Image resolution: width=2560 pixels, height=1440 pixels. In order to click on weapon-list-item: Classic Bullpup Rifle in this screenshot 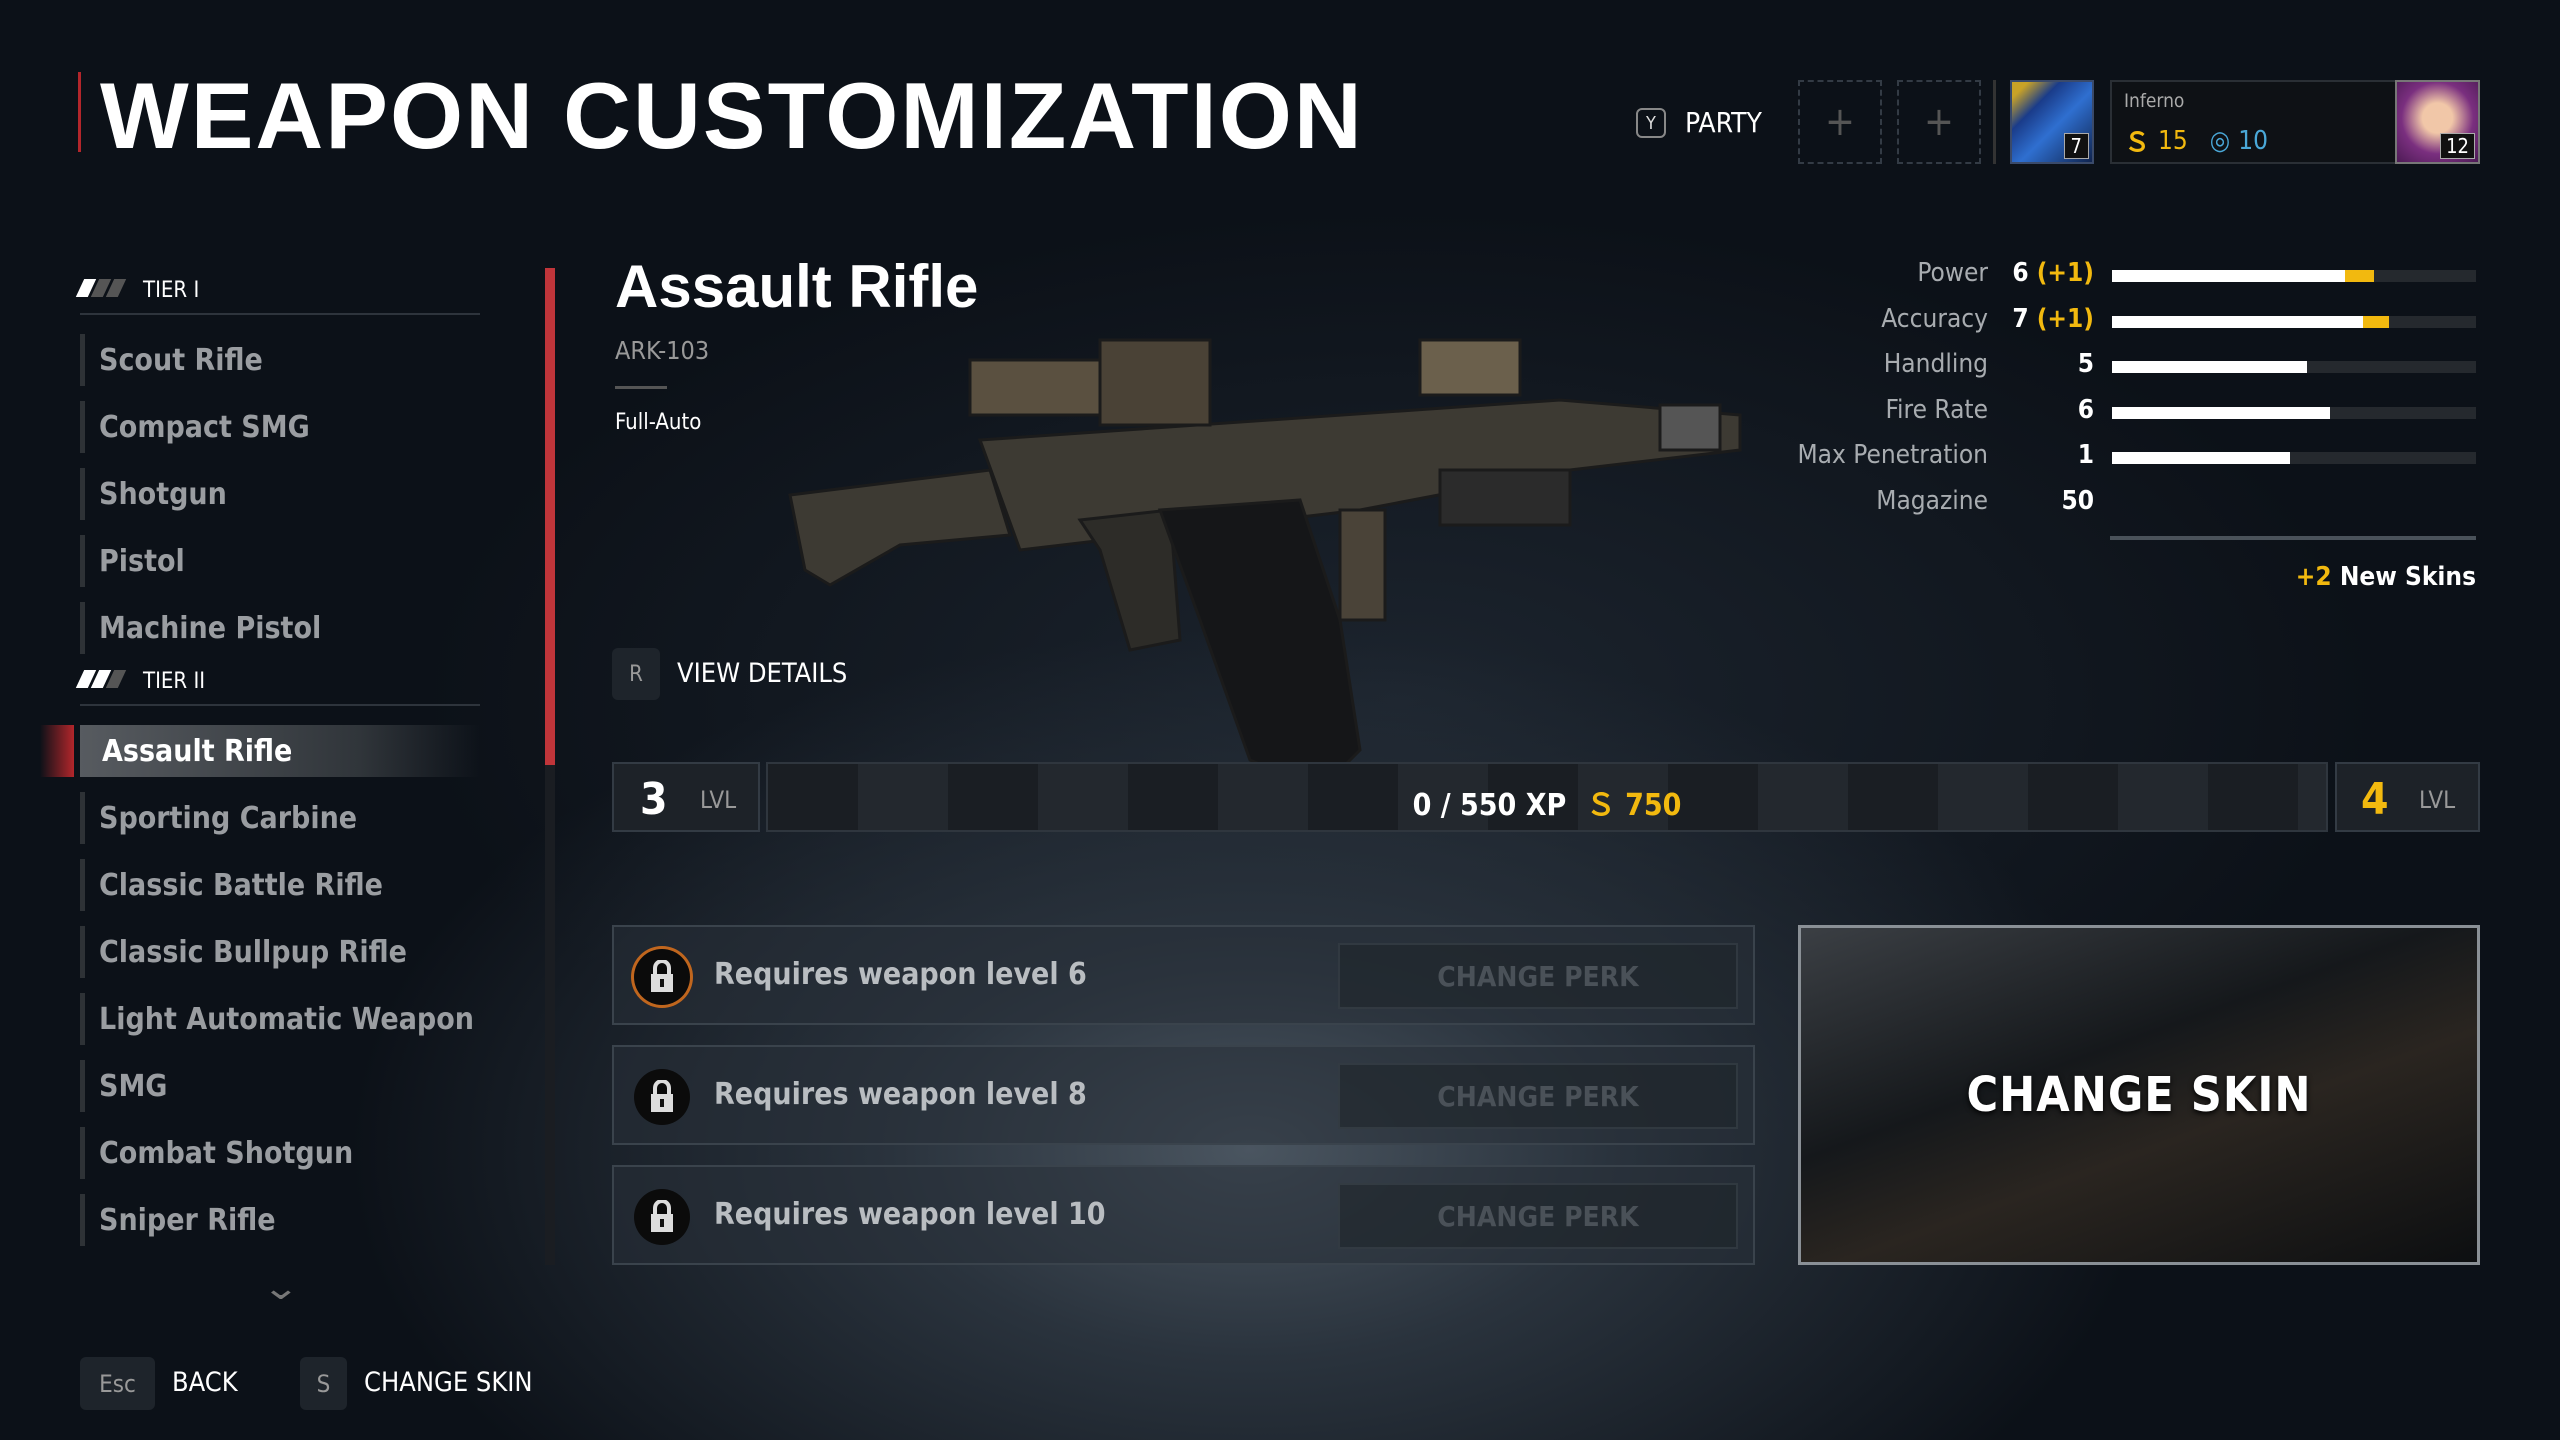, I will do `click(280, 952)`.